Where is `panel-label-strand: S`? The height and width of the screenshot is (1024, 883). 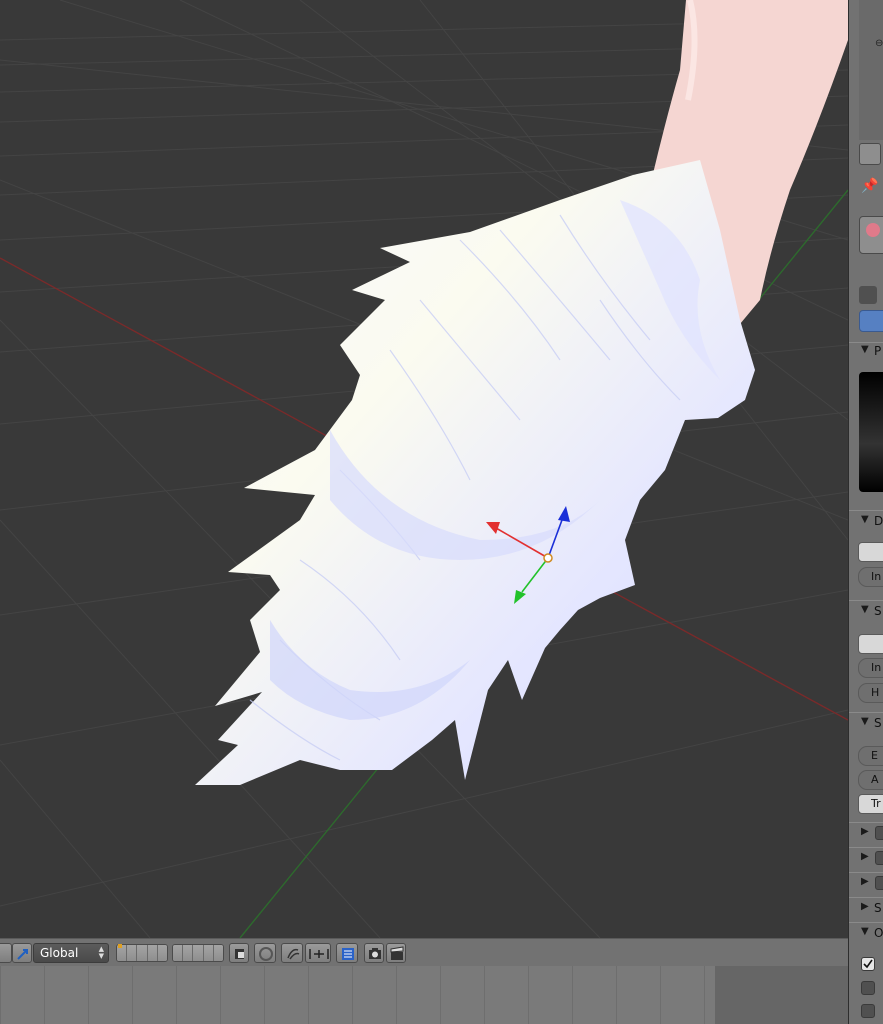
panel-label-strand: S is located at coordinates (878, 908).